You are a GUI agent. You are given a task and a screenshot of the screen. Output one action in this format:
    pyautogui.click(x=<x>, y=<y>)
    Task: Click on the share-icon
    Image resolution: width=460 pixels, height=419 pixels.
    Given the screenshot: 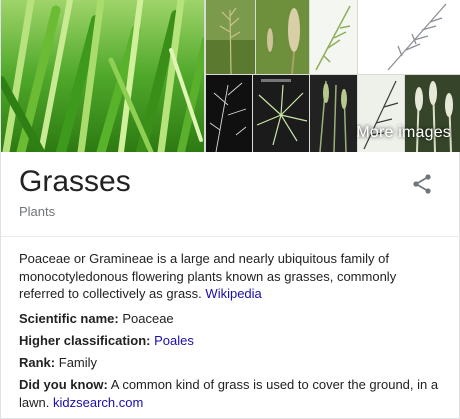 What is the action you would take?
    pyautogui.click(x=422, y=184)
    